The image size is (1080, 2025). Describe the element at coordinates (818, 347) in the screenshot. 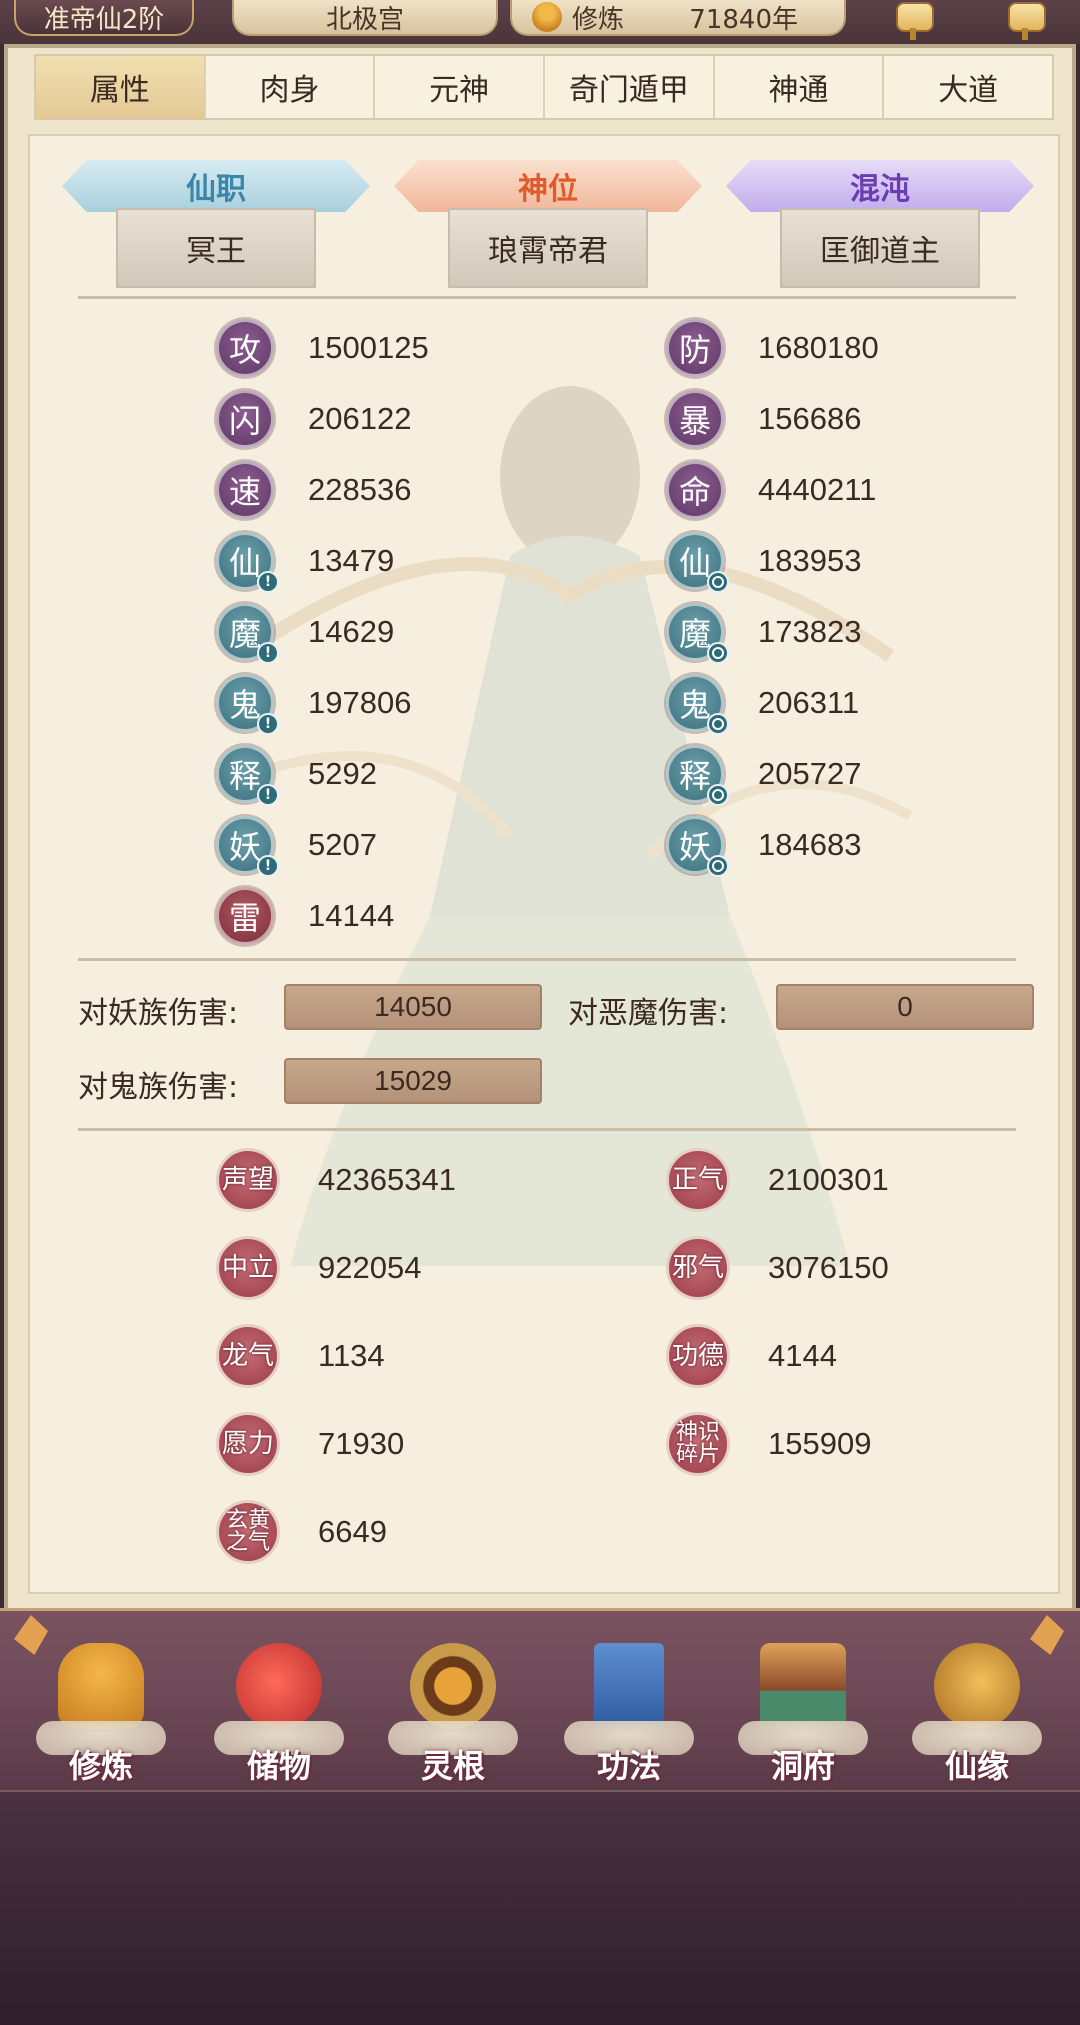

I see `defense-value: 1680180` at that location.